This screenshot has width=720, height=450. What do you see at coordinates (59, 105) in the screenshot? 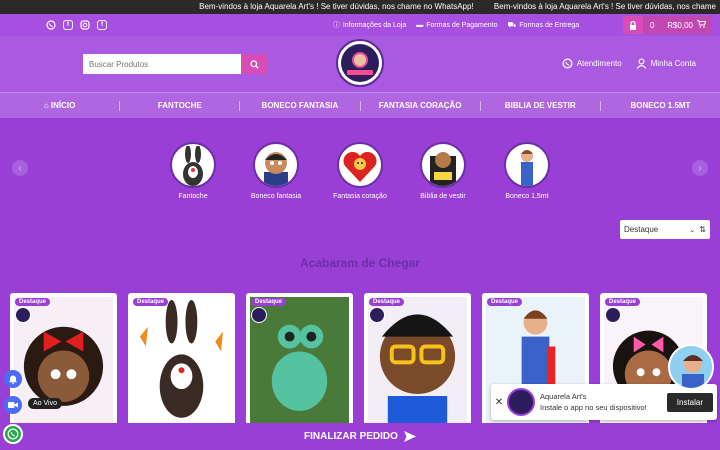
I see `nav-inicio: ⌂ INÍCIO` at bounding box center [59, 105].